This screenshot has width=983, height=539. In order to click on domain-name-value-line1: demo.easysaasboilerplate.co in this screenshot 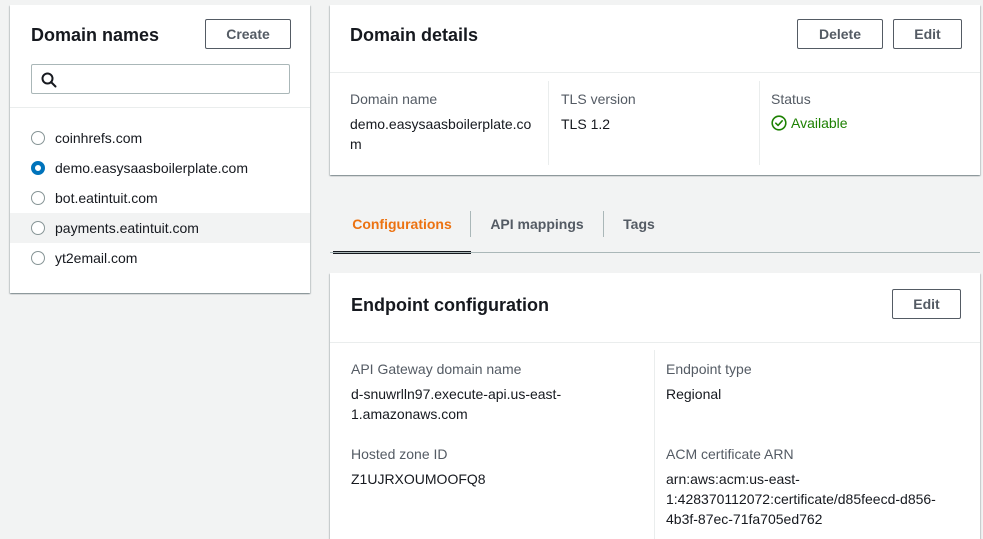, I will do `click(441, 124)`.